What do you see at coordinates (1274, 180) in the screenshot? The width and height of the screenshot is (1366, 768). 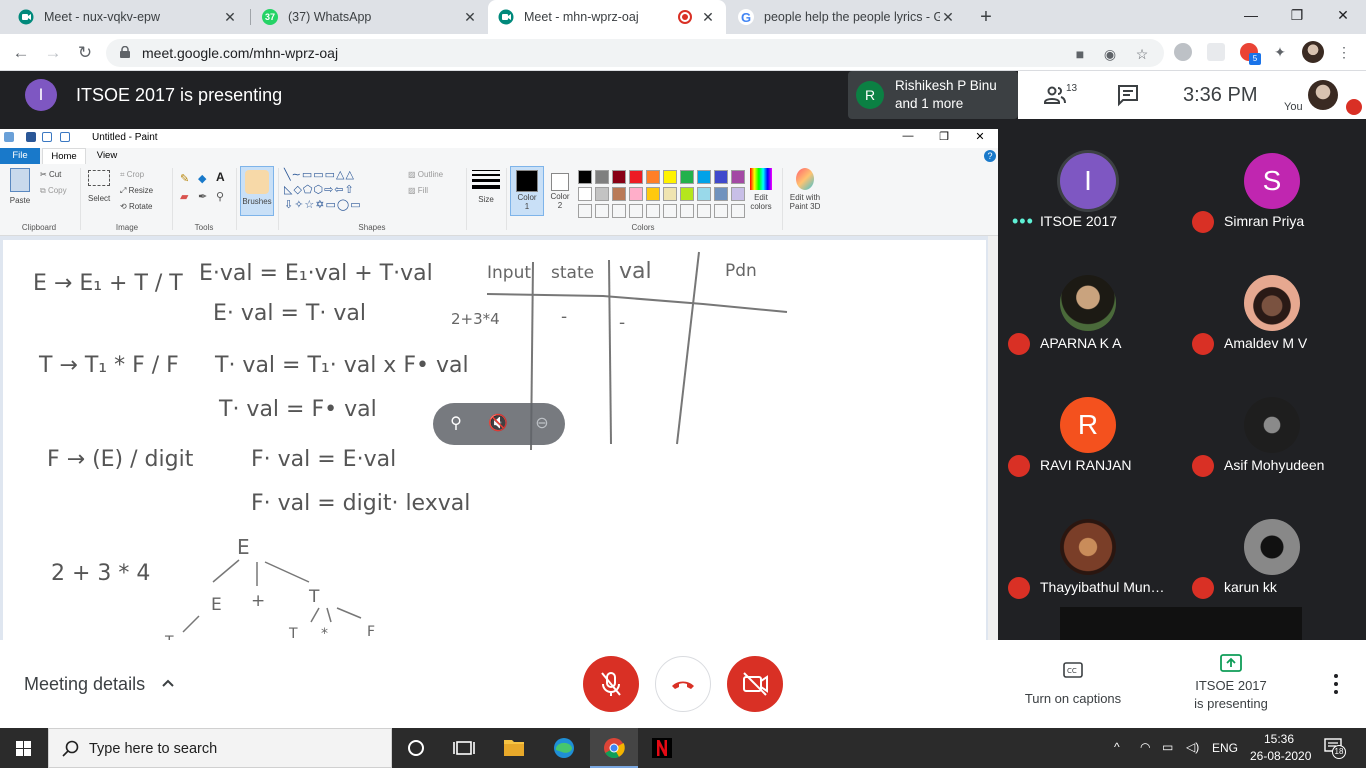 I see `participant-tile: S Simran Priya` at bounding box center [1274, 180].